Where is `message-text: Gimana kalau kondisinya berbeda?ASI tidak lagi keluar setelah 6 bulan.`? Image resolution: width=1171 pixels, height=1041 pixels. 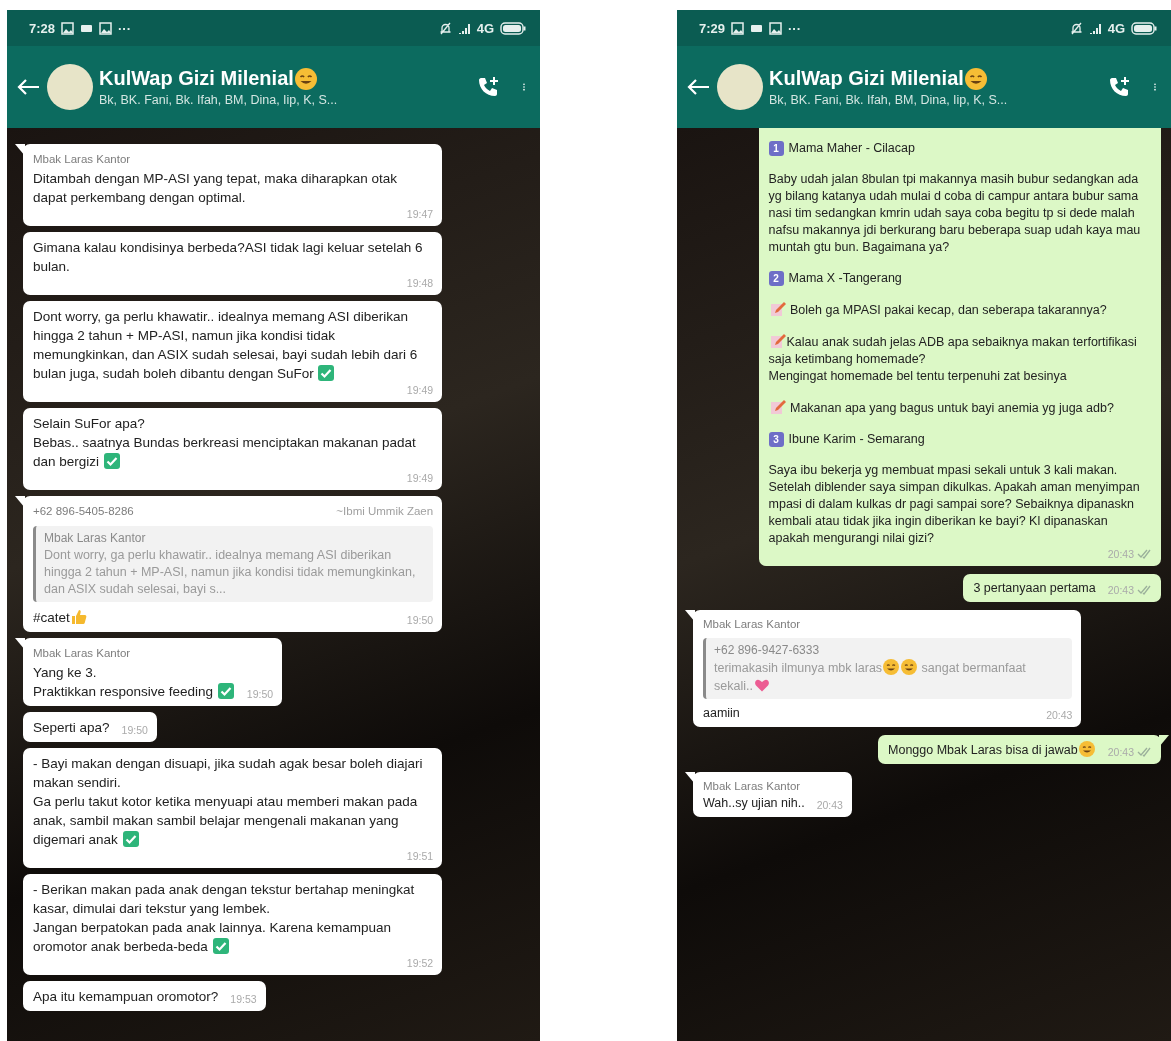 message-text: Gimana kalau kondisinya berbeda?ASI tidak lagi keluar setelah 6 bulan. is located at coordinates (228, 257).